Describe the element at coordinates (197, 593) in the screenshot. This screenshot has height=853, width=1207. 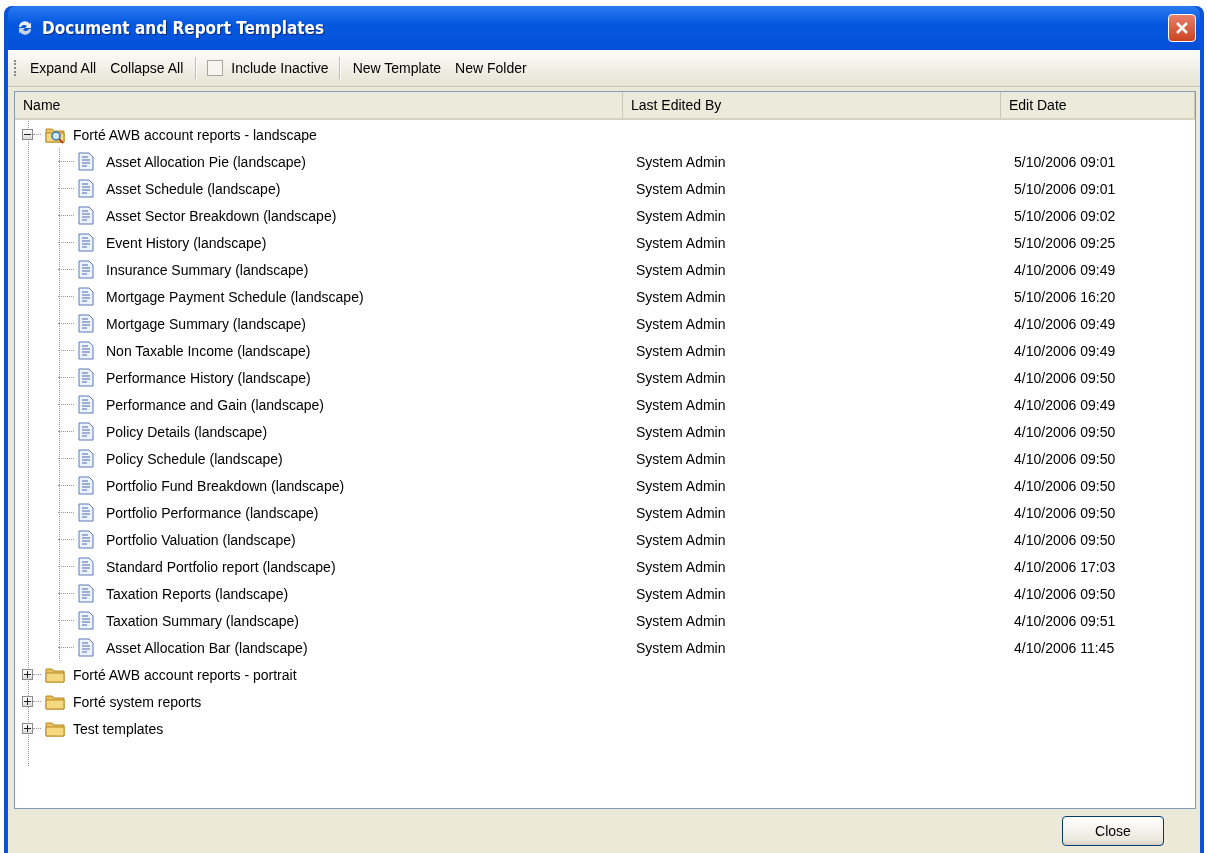
I see `template-name: Taxation Reports (landscape)` at that location.